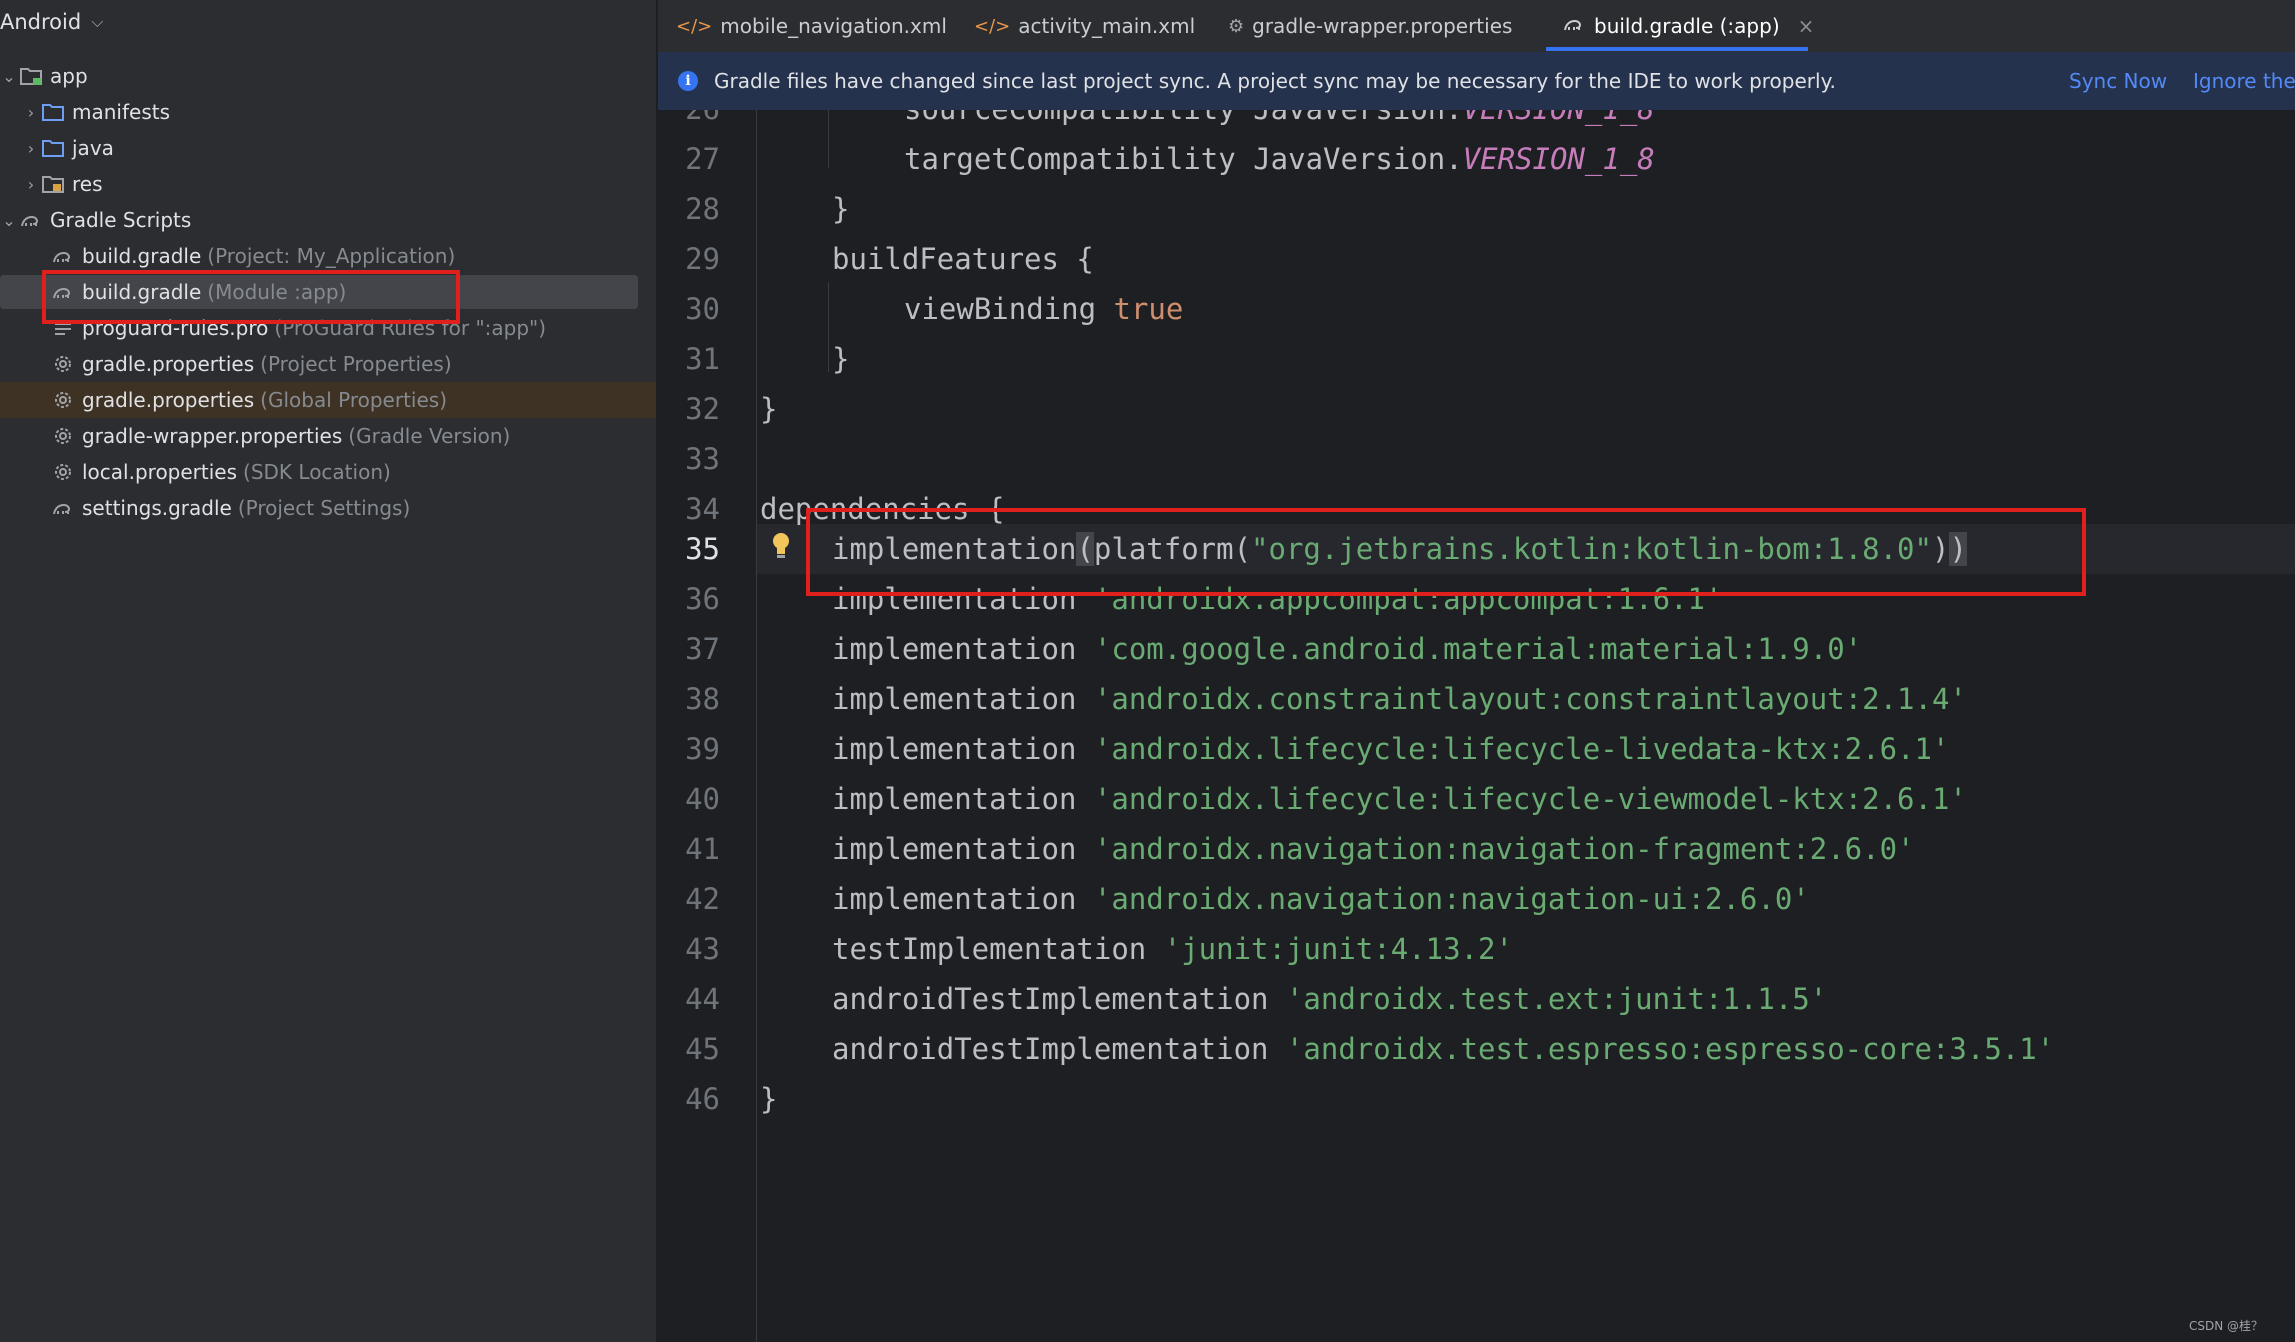 The height and width of the screenshot is (1342, 2295). I want to click on tree-item-hint: (SDK Location), so click(317, 472).